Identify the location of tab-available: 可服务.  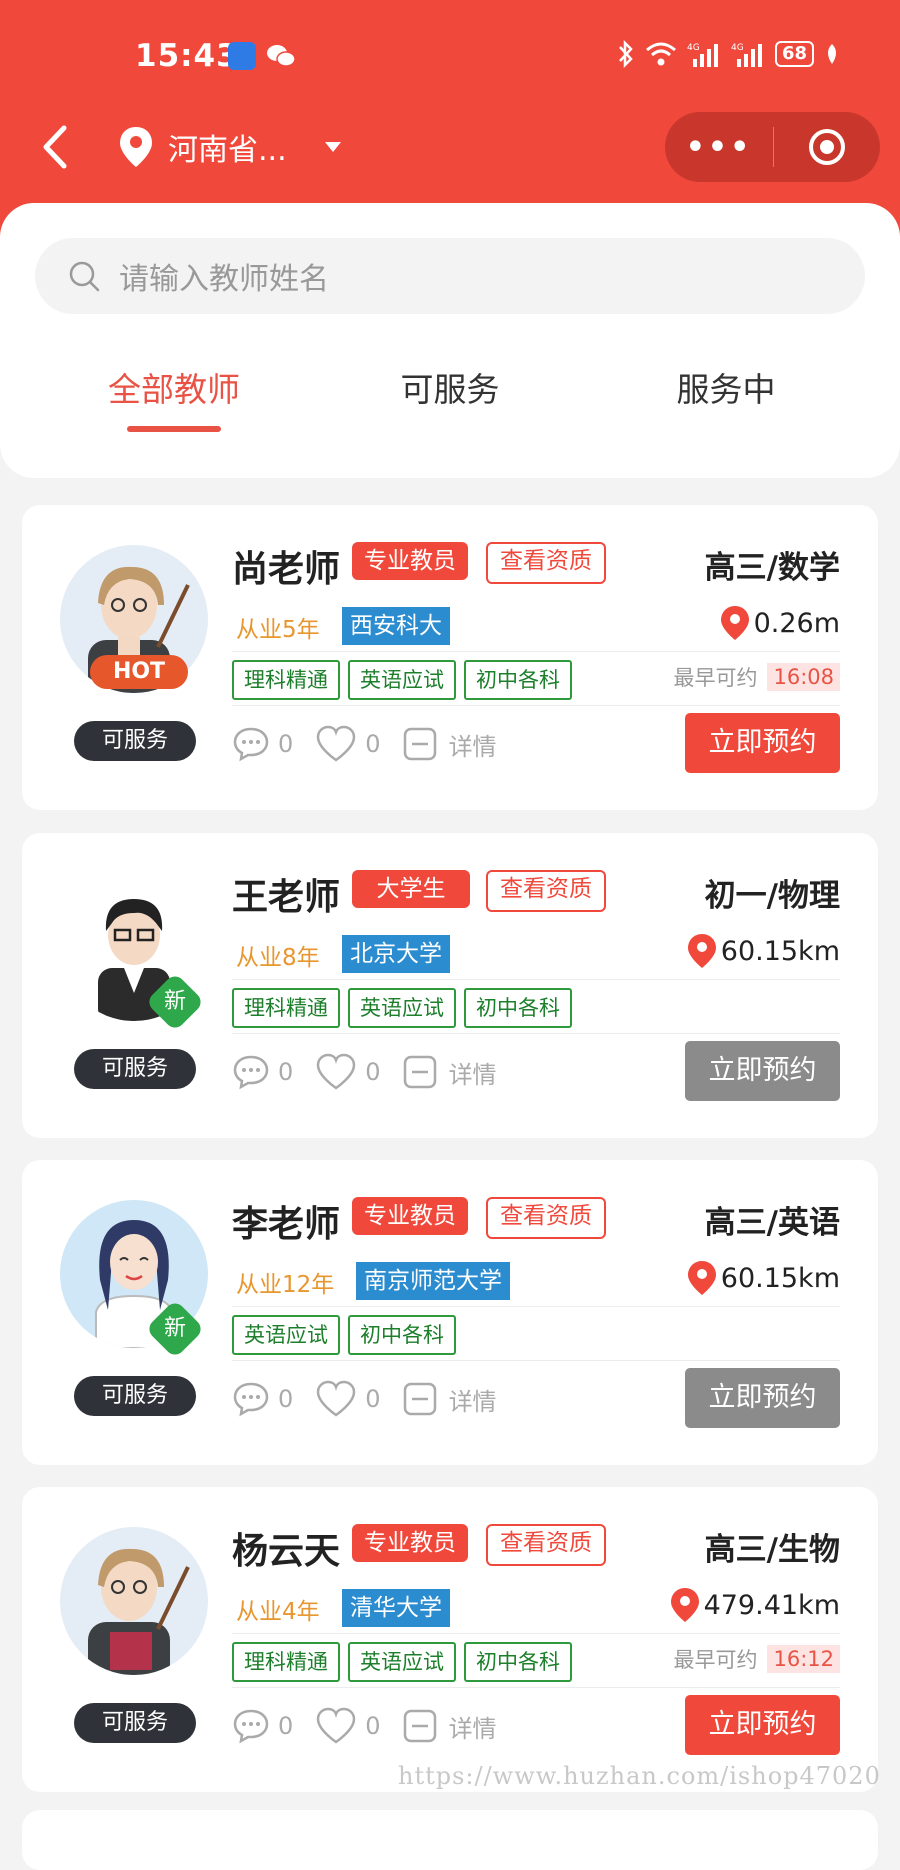
(450, 387).